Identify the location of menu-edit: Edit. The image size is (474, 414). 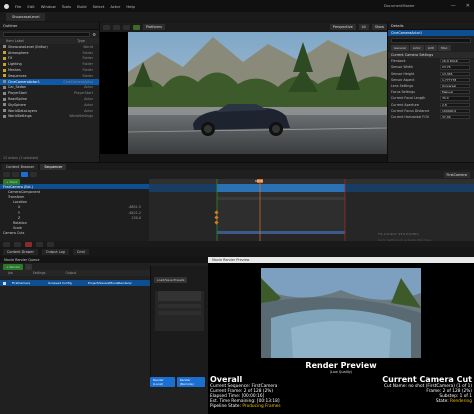
(30, 6).